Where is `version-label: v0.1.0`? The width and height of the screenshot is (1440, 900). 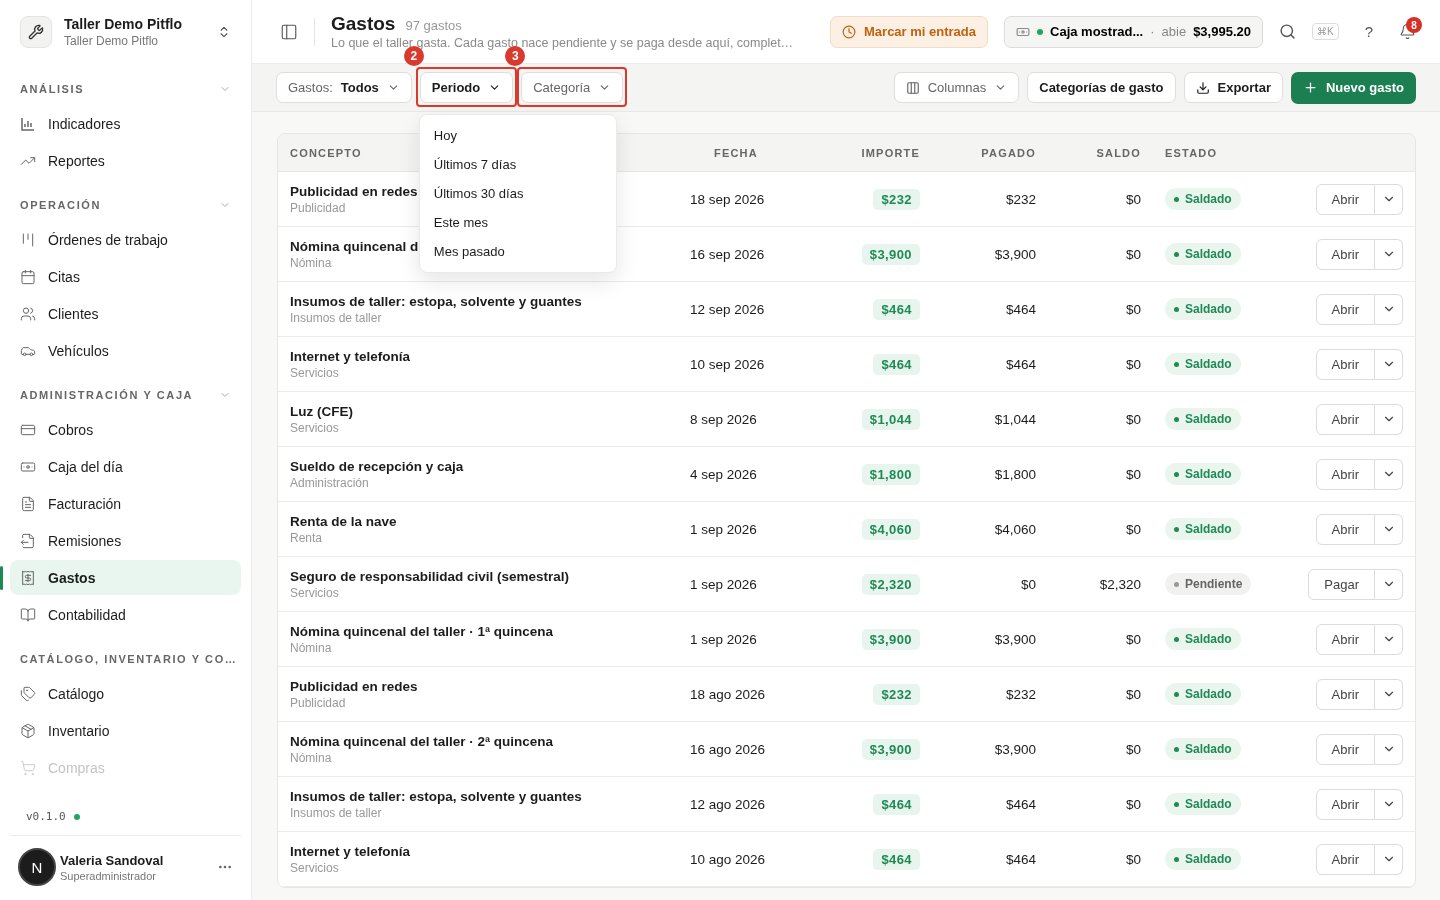
version-label: v0.1.0 is located at coordinates (46, 816).